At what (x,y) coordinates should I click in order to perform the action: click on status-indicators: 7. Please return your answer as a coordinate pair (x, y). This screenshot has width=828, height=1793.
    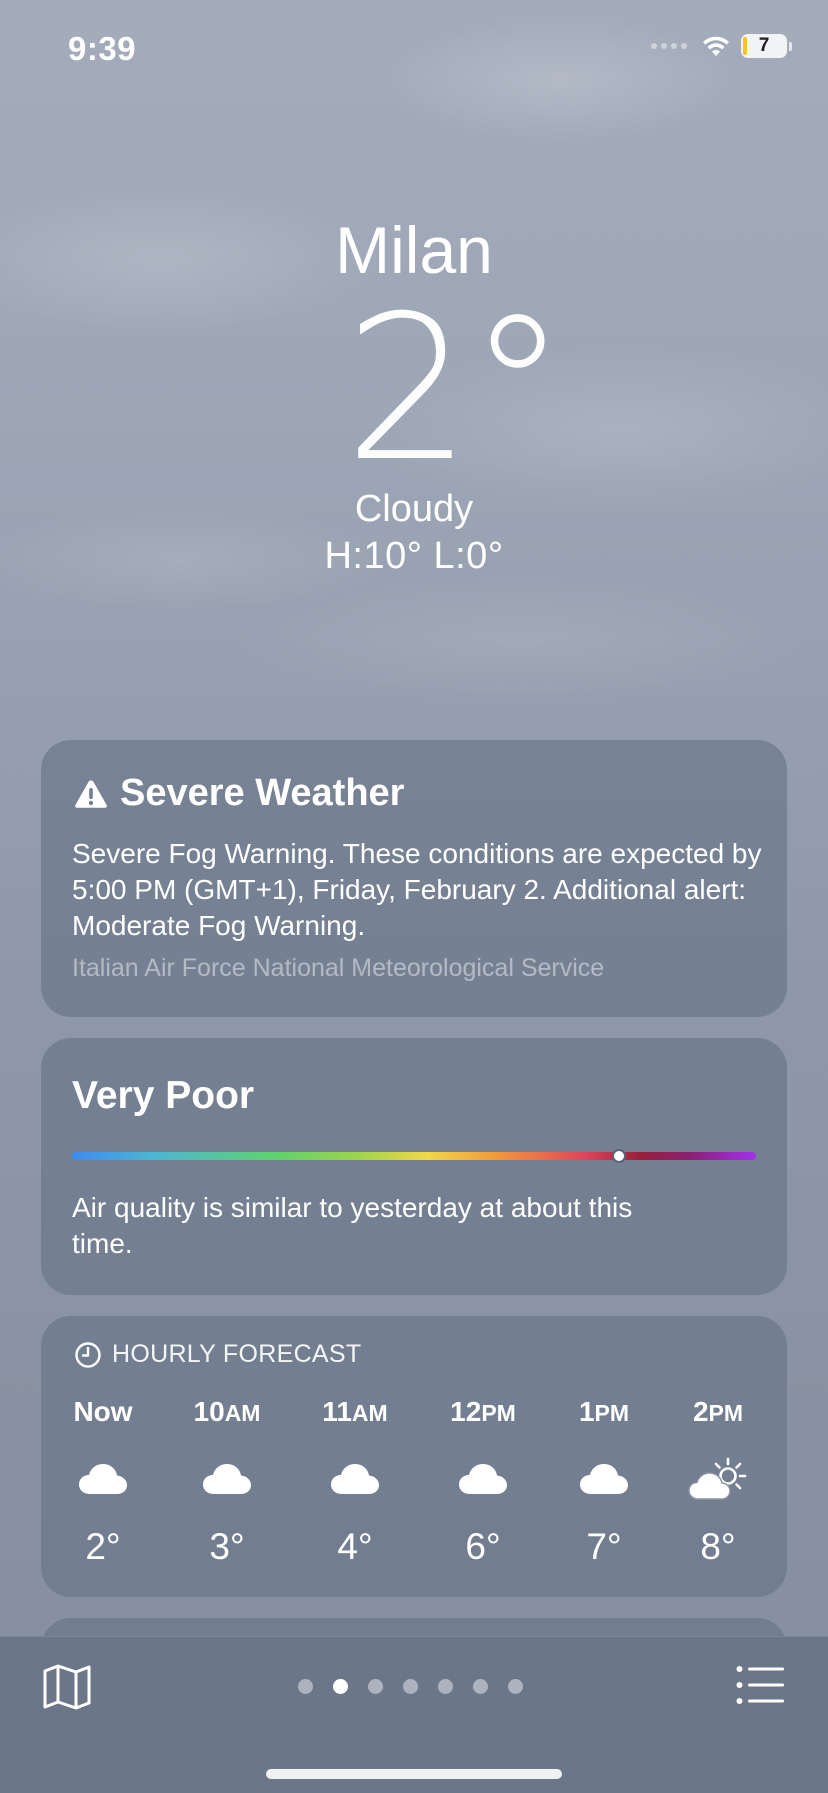
    Looking at the image, I should click on (721, 46).